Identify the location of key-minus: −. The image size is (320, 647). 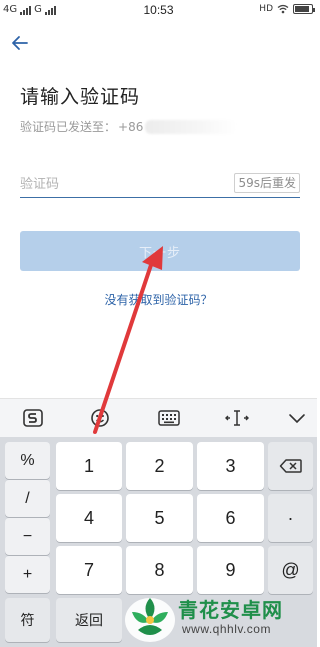
(27, 536).